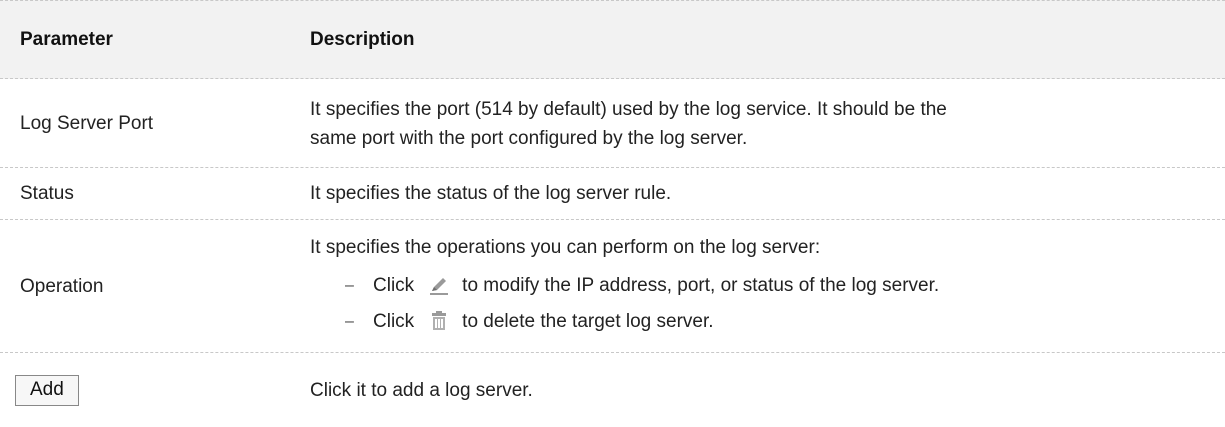  I want to click on parameter-cell: Operation, so click(62, 286).